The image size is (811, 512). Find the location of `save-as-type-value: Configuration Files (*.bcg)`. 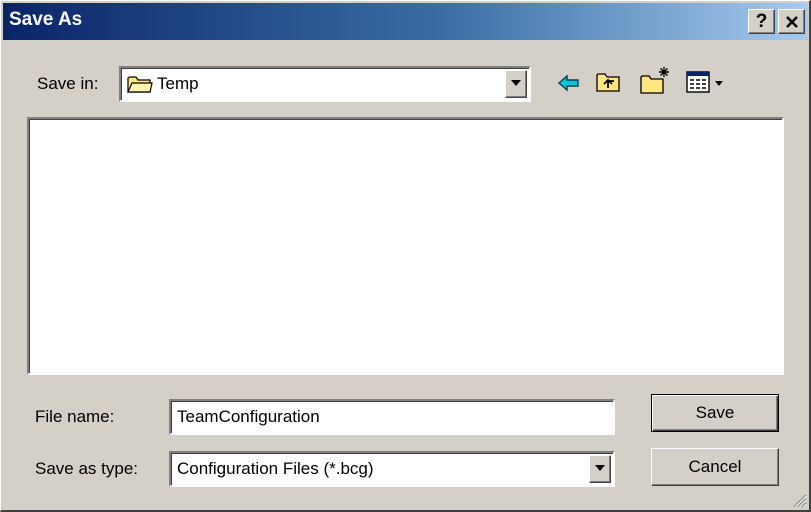

save-as-type-value: Configuration Files (*.bcg) is located at coordinates (275, 468).